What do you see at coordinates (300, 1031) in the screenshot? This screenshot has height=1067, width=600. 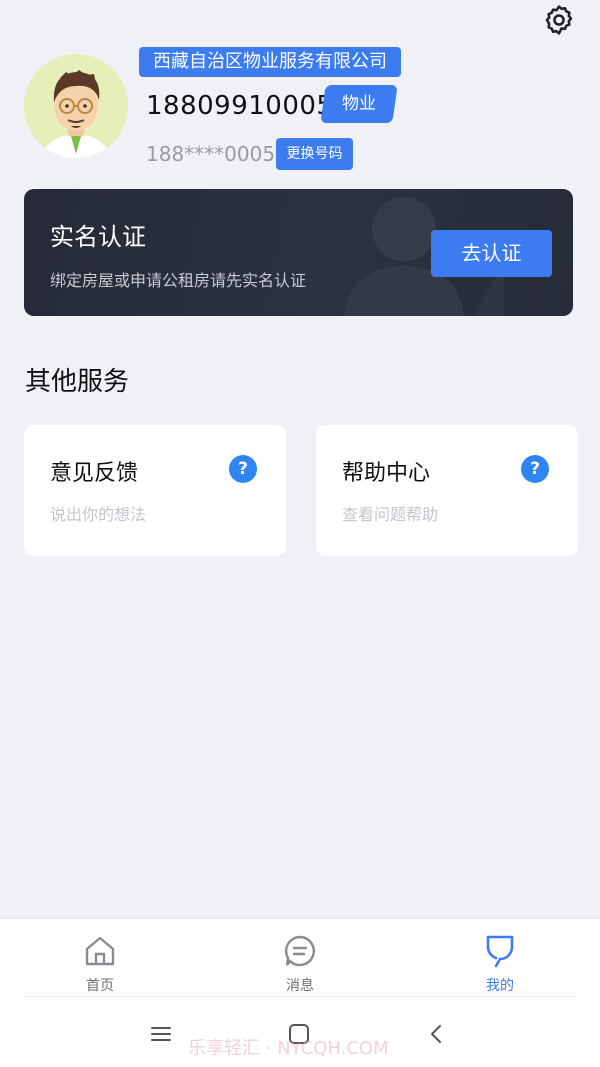 I see `system-nav-bar: 乐享轻汇 · NYCQH.COM` at bounding box center [300, 1031].